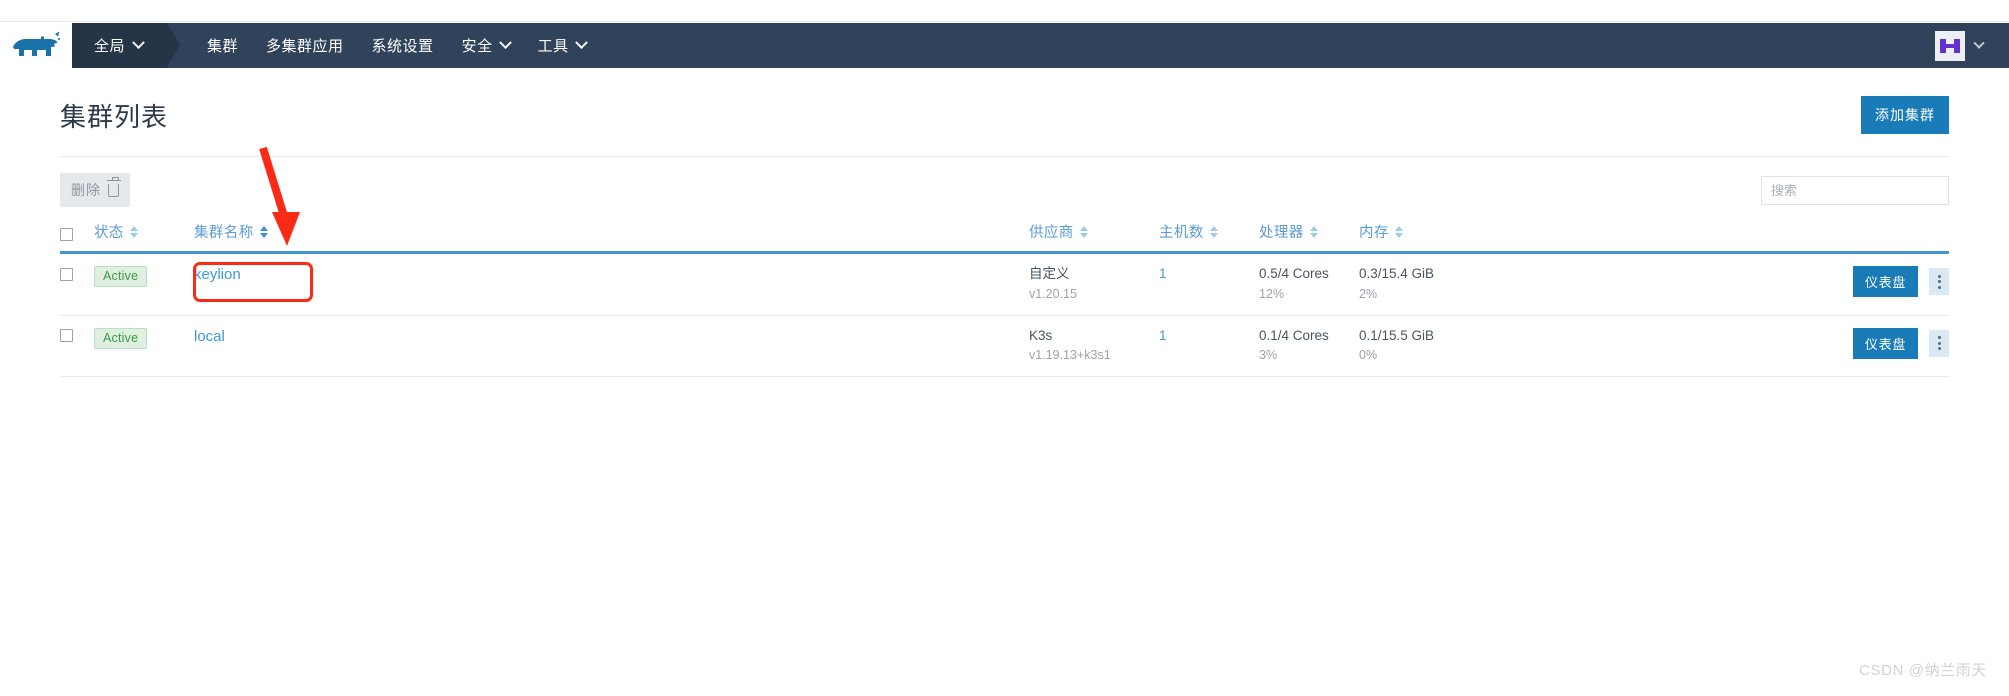 This screenshot has width=2009, height=696. Describe the element at coordinates (1923, 670) in the screenshot. I see `watermark: CSDN @纳兰雨天` at that location.